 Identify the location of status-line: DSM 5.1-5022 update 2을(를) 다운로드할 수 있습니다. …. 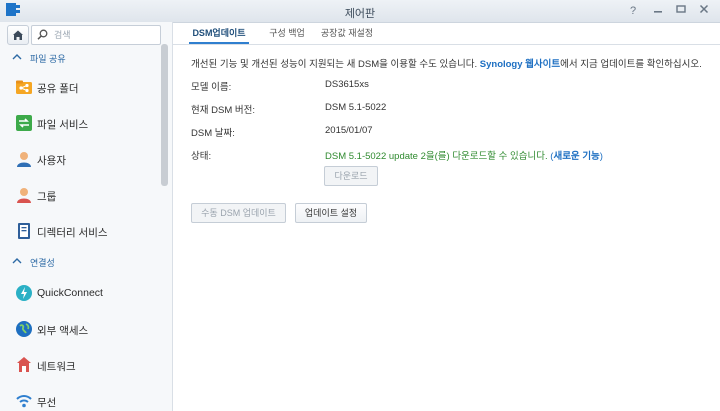
(464, 155).